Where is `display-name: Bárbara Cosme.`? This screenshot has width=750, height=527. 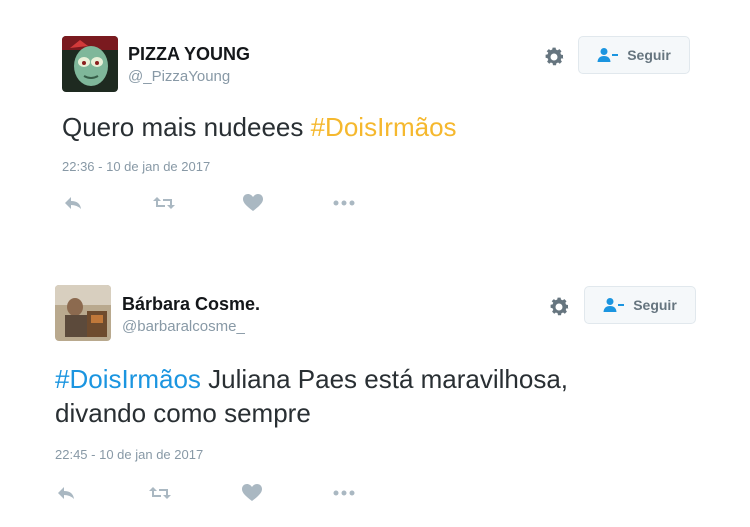 display-name: Bárbara Cosme. is located at coordinates (191, 304).